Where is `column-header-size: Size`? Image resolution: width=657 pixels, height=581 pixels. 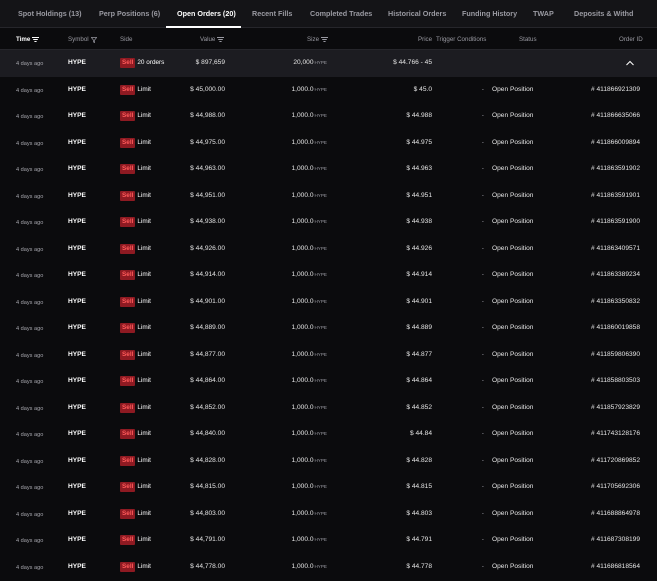 column-header-size: Size is located at coordinates (318, 39).